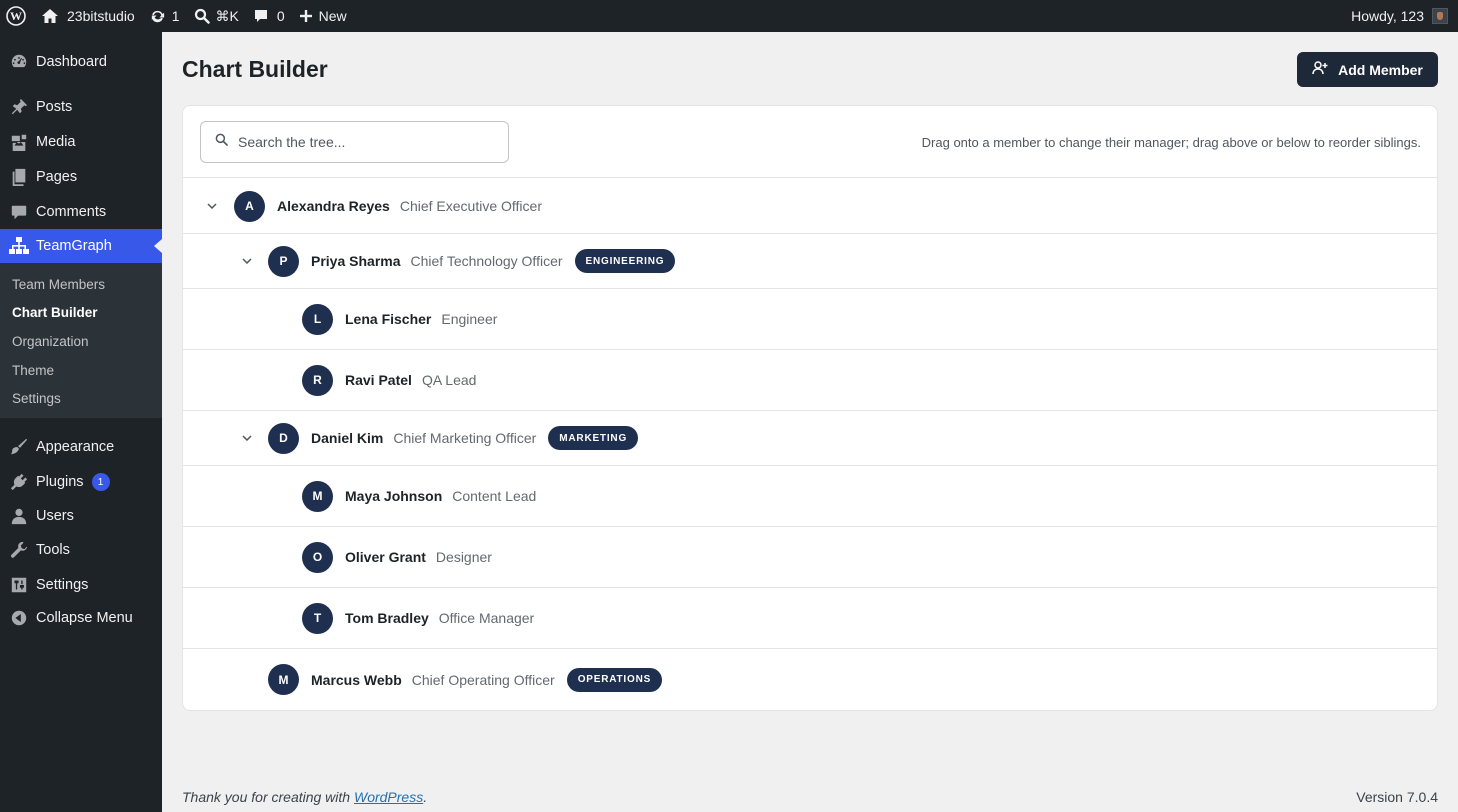 The width and height of the screenshot is (1458, 812). What do you see at coordinates (62, 585) in the screenshot?
I see `sidebar-item-label: Settings` at bounding box center [62, 585].